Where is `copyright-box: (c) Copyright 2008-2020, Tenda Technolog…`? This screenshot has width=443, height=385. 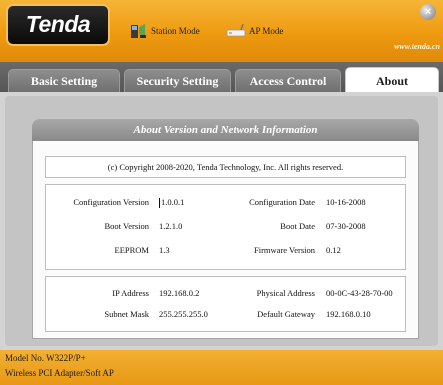
copyright-box: (c) Copyright 2008-2020, Tenda Technolog… is located at coordinates (225, 167).